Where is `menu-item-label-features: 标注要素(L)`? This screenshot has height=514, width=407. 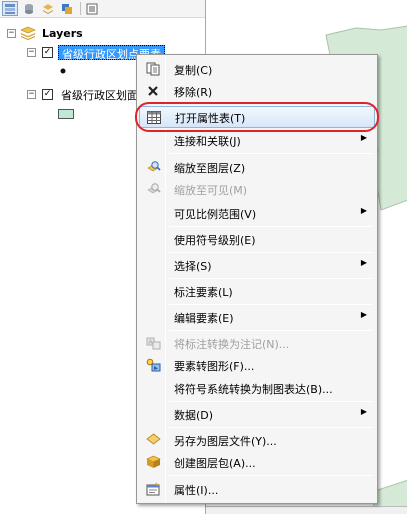
menu-item-label-features: 标注要素(L) is located at coordinates (257, 291).